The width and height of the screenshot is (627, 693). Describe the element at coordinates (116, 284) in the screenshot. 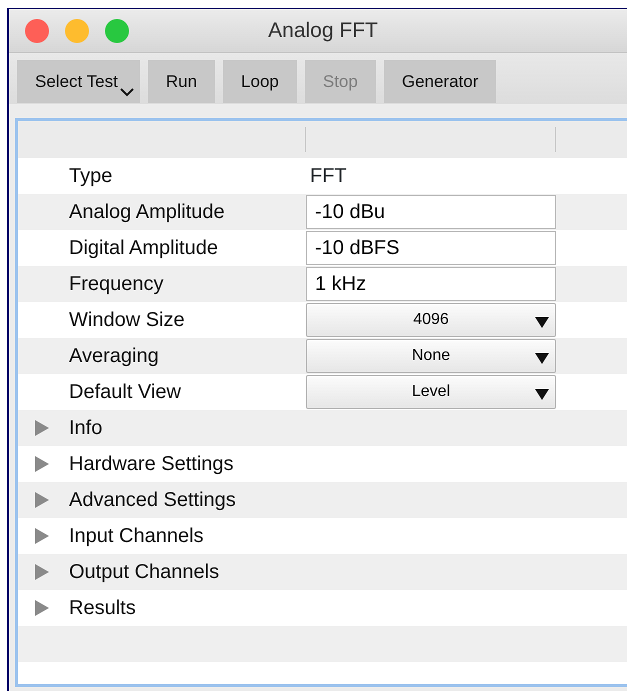

I see `property-label: Frequency` at that location.